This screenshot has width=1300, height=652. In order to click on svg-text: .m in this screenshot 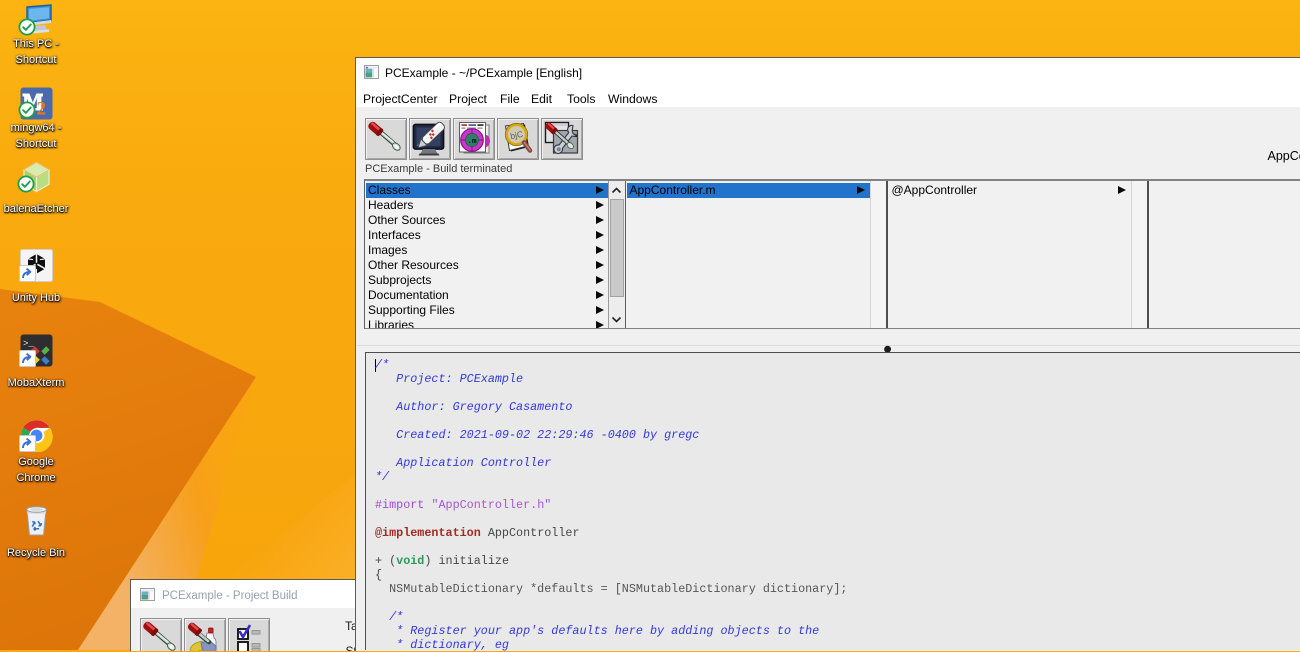, I will do `click(472, 142)`.